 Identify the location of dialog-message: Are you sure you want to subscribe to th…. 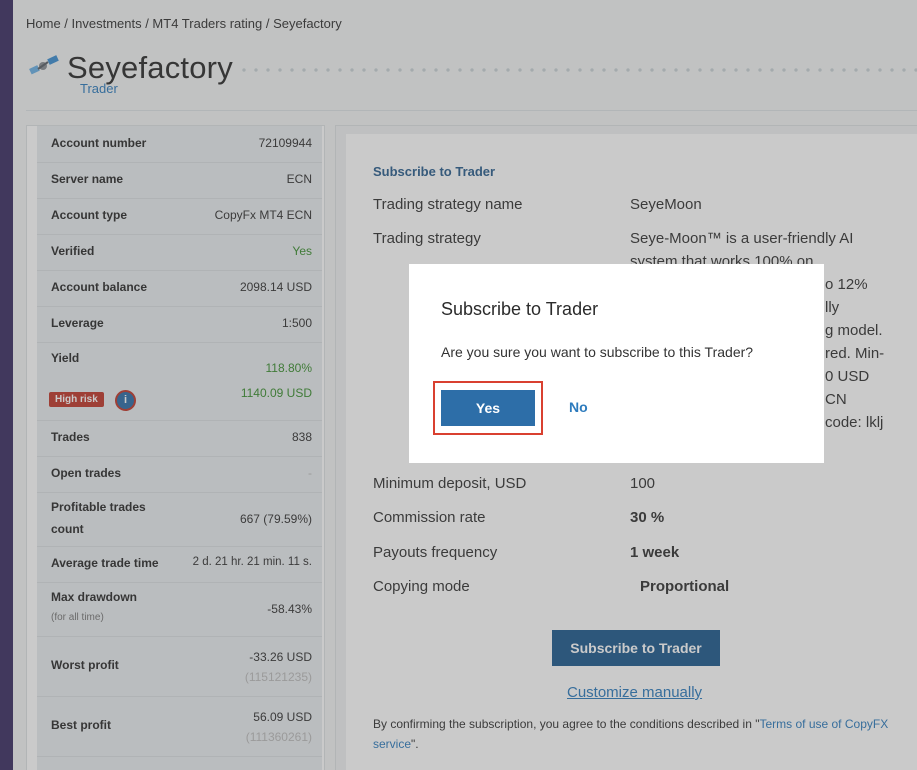
(597, 352).